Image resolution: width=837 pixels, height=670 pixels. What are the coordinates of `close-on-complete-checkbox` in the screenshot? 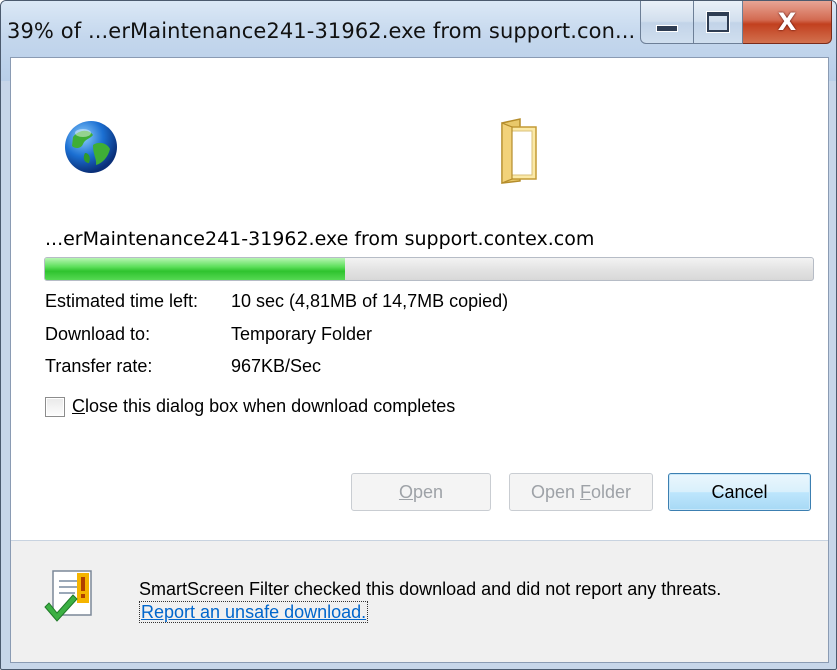 It's located at (55, 406).